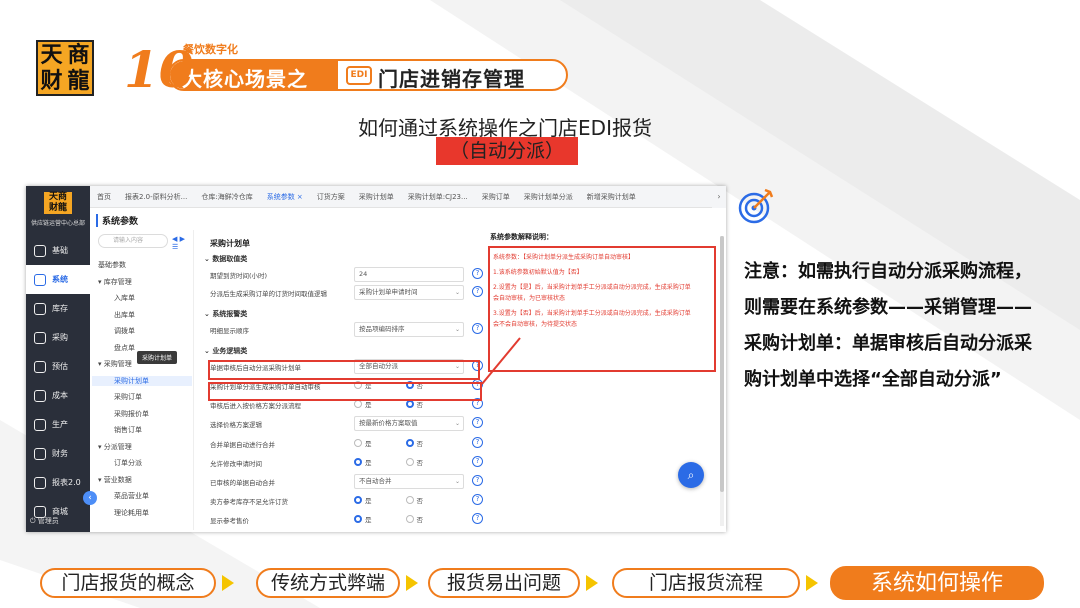  Describe the element at coordinates (112, 447) in the screenshot. I see `tree-node: ▾ 分派管理` at that location.